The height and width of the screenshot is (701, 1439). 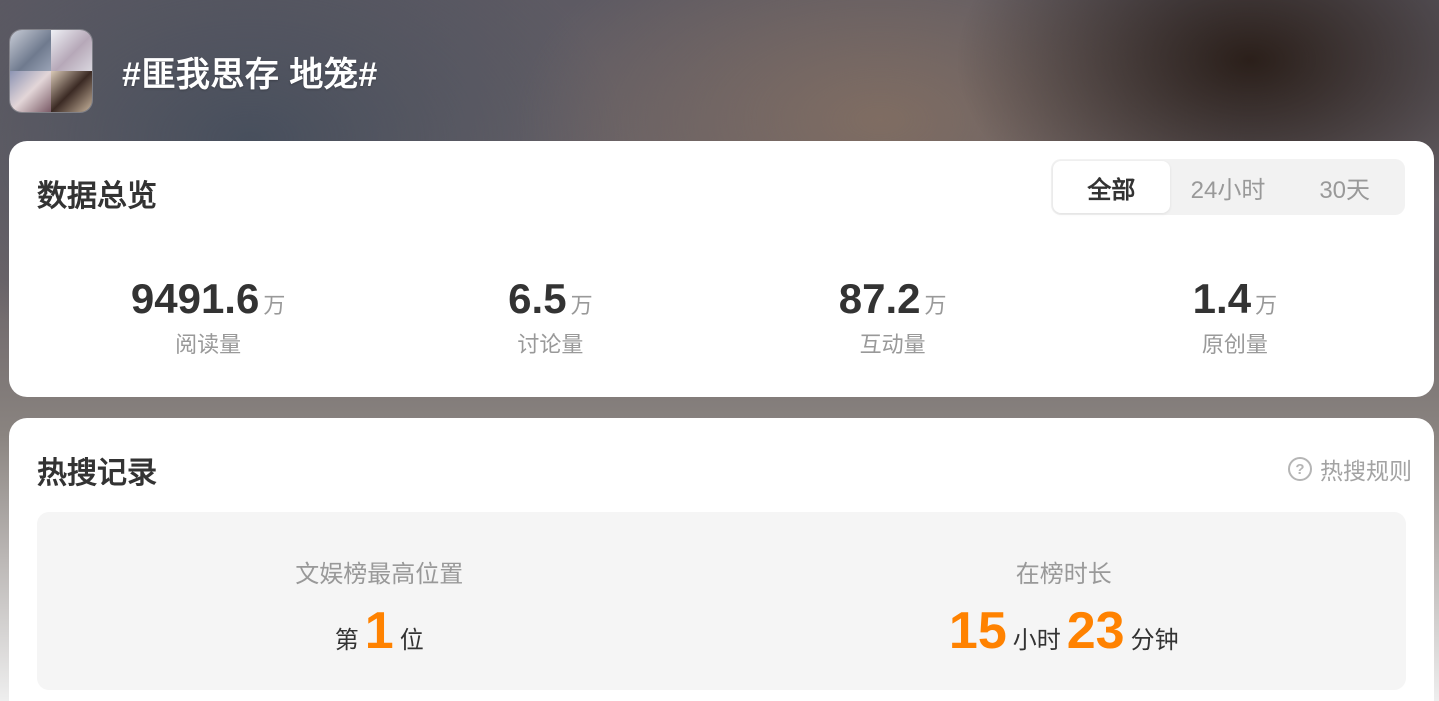 What do you see at coordinates (1095, 631) in the screenshot?
I see `duration-minutes: 23` at bounding box center [1095, 631].